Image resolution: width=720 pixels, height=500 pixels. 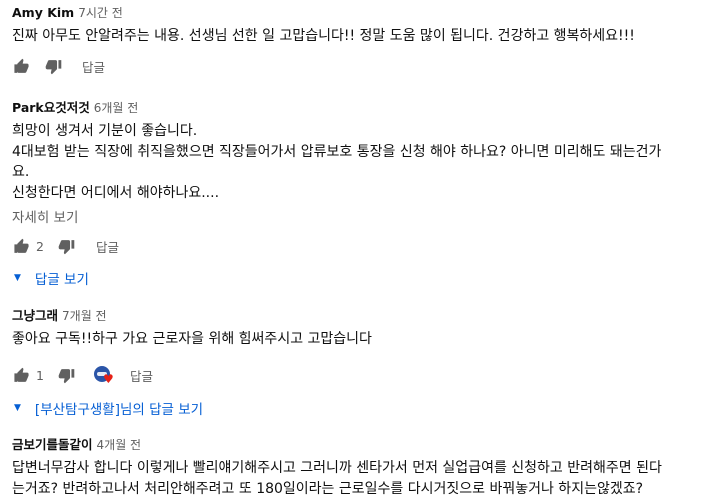 What do you see at coordinates (366, 408) in the screenshot?
I see `view-replies-button: ▼ [부산탐구생활]님의 답글 보기` at bounding box center [366, 408].